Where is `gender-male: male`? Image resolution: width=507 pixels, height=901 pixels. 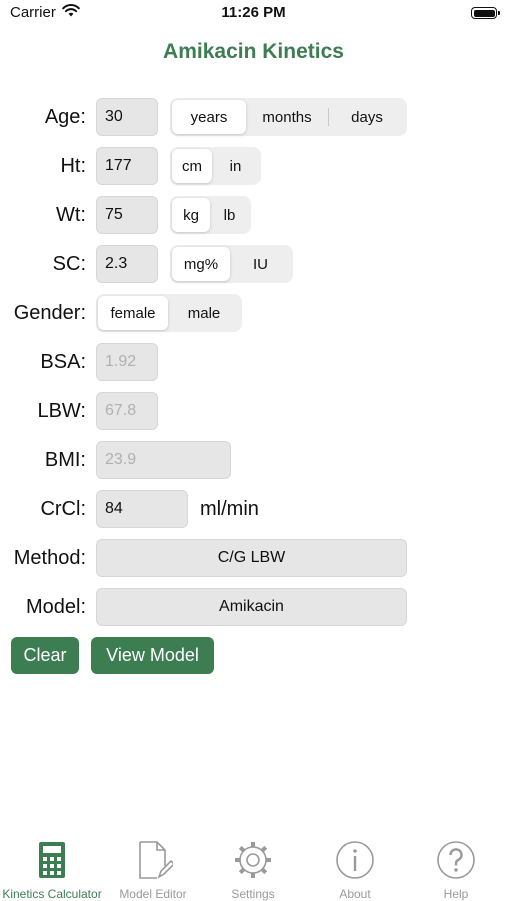 gender-male: male is located at coordinates (204, 313).